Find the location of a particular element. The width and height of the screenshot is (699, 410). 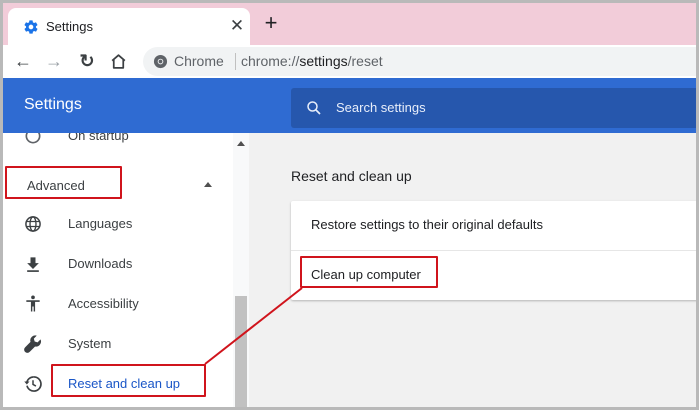

sidebar-item-system: System is located at coordinates (117, 344).